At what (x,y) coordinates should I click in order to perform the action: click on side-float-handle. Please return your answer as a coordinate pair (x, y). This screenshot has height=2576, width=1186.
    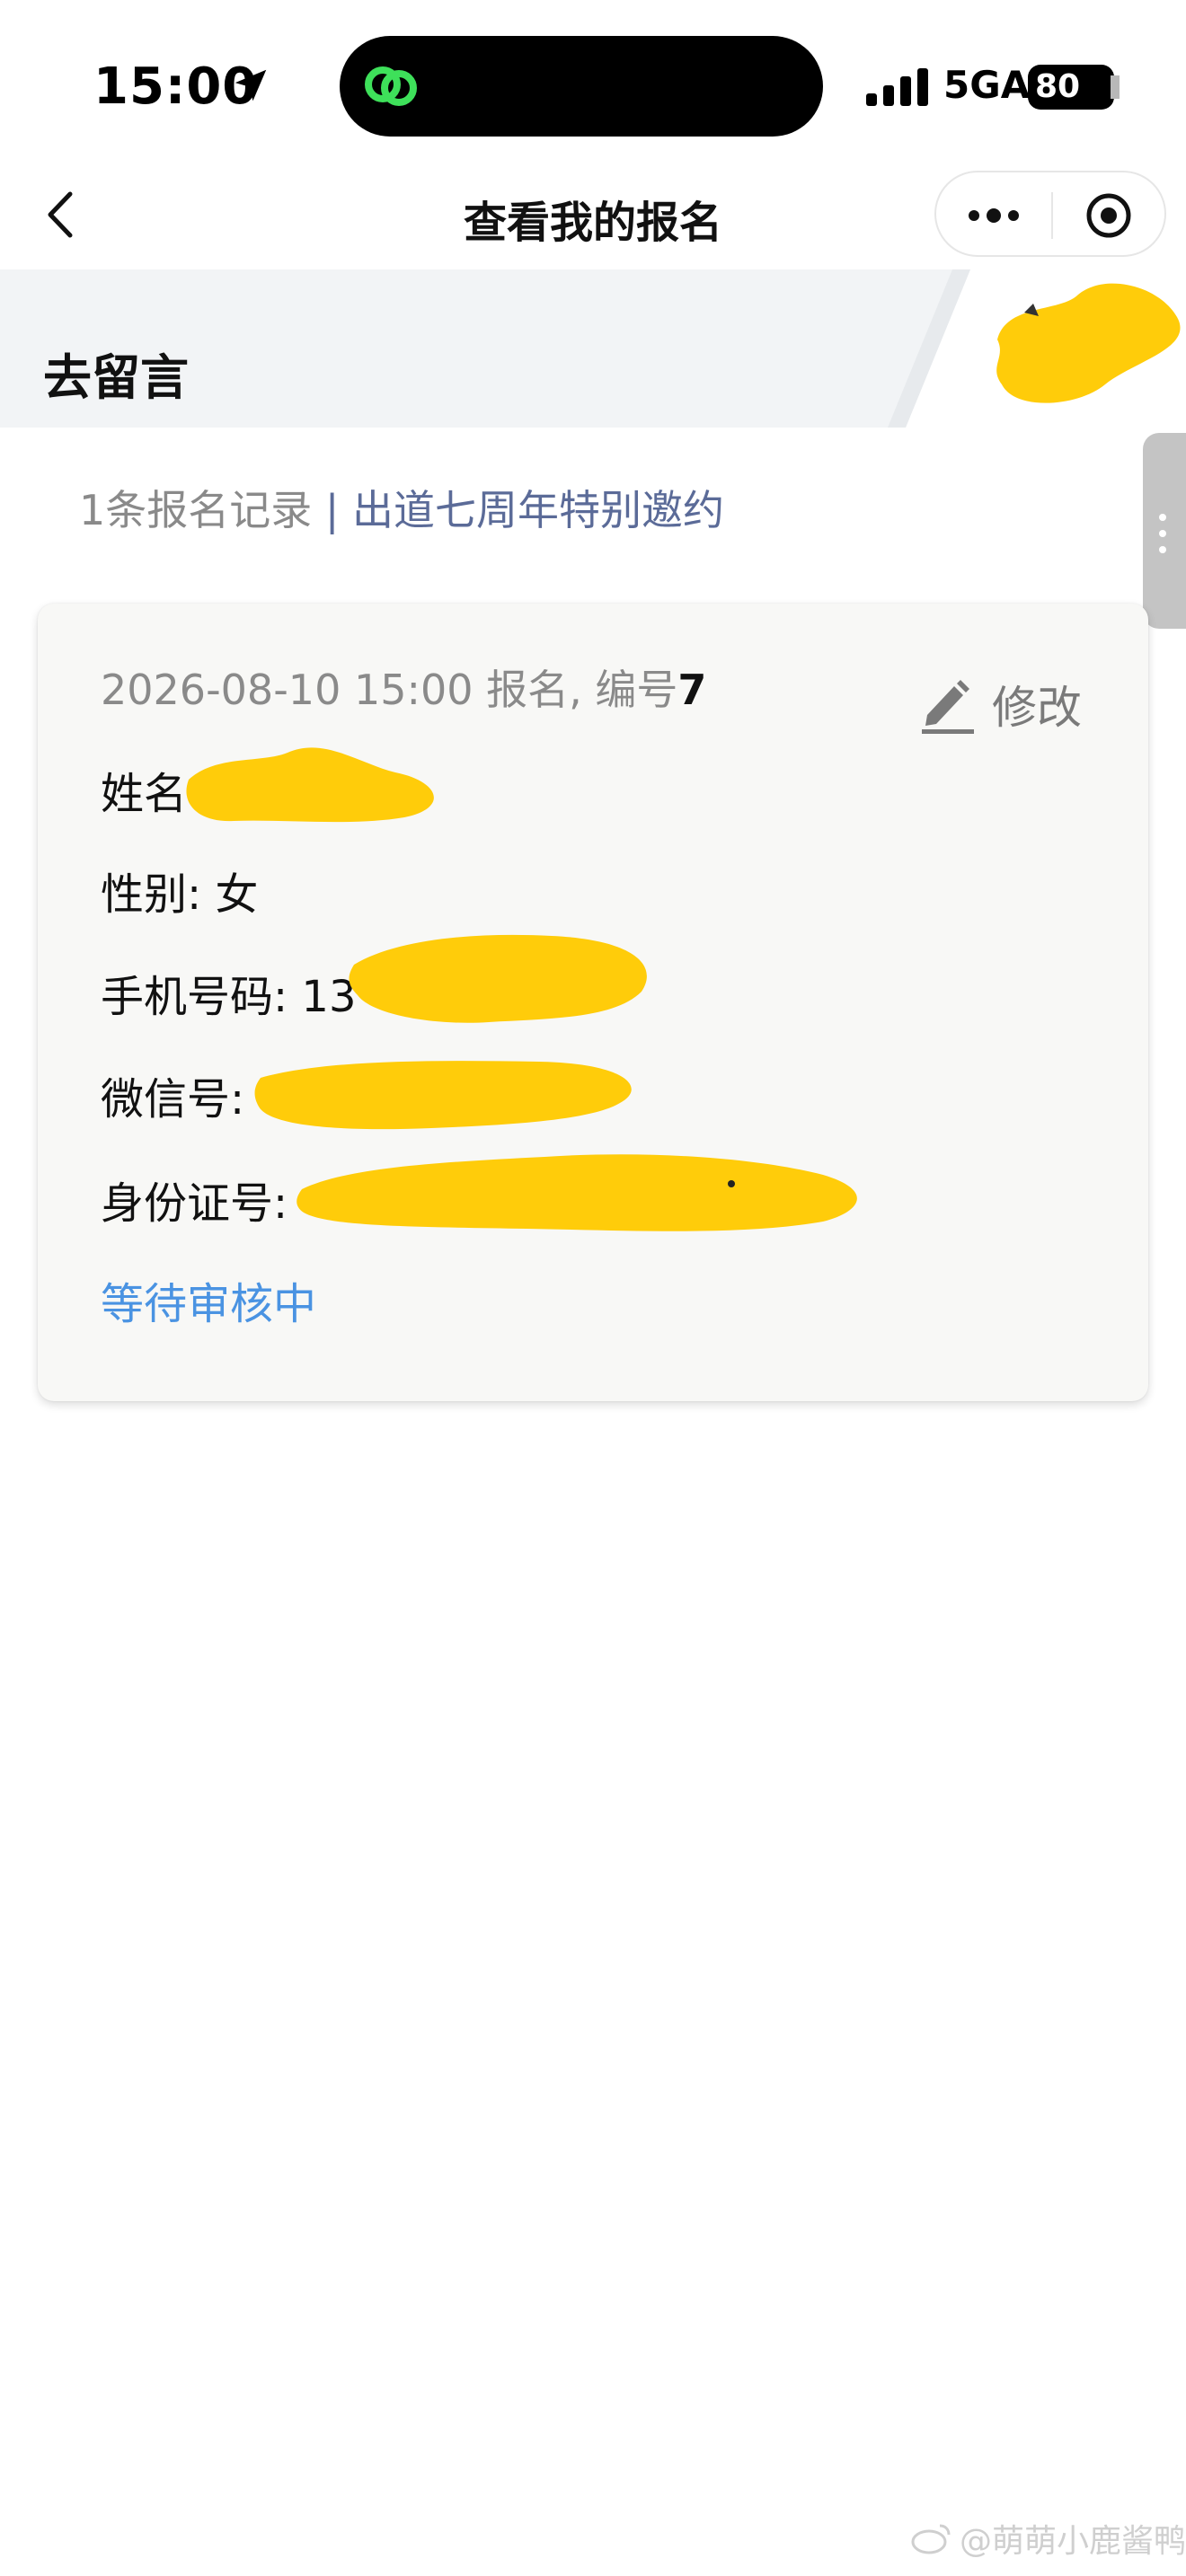
    Looking at the image, I should click on (1164, 531).